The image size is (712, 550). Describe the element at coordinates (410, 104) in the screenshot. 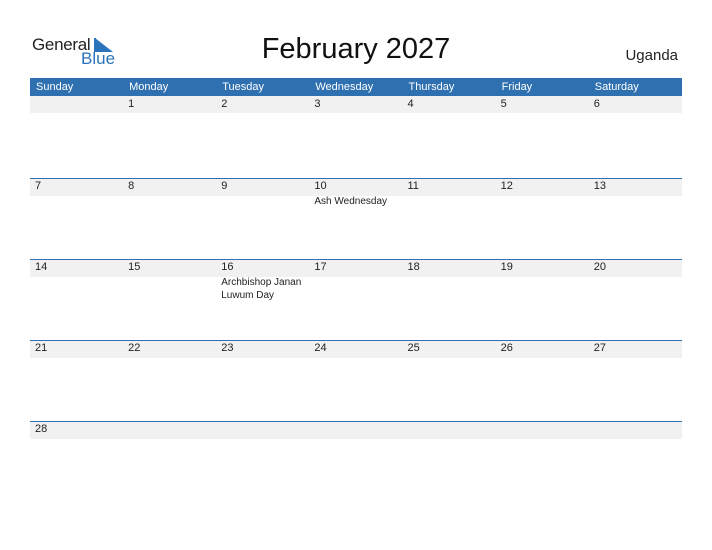

I see `day-number: 4` at that location.